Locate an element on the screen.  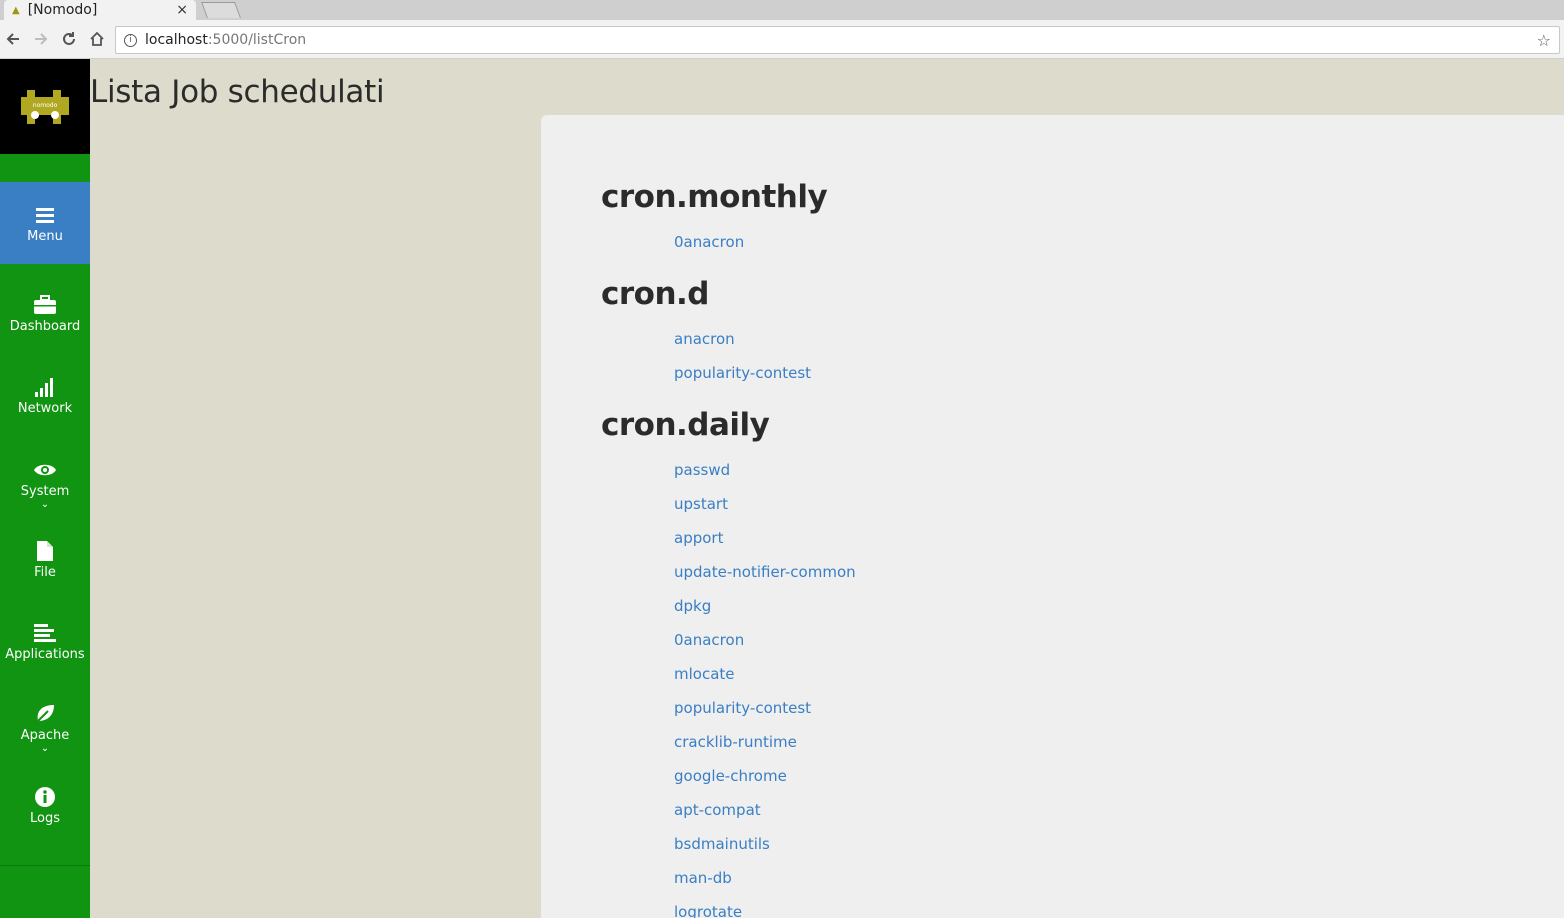
browser-toolbar: i localhost :5000/listCron ☆ is located at coordinates (782, 39).